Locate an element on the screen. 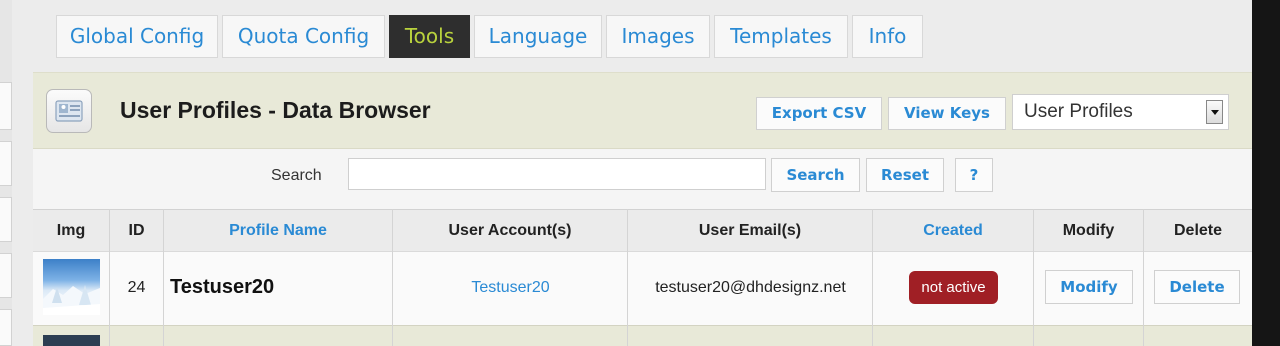 This screenshot has width=1280, height=346. column-header-user-emails: User Email(s) is located at coordinates (750, 230).